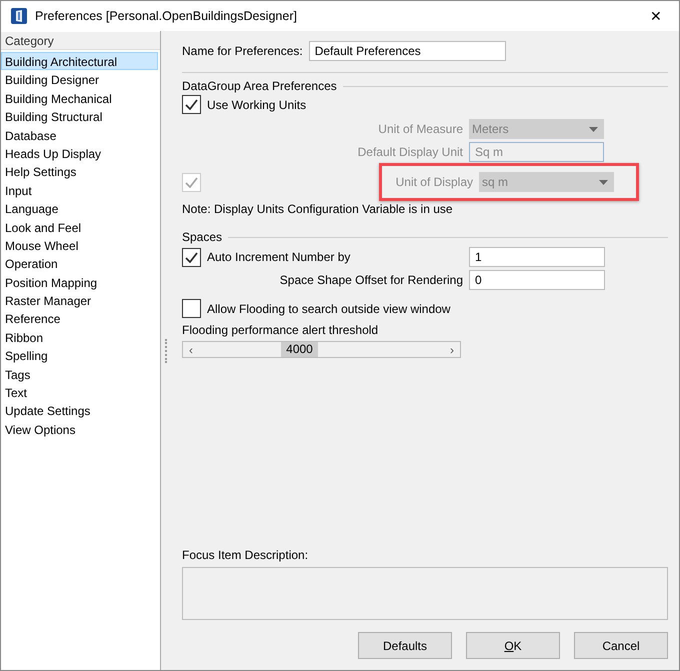 The image size is (680, 671). What do you see at coordinates (202, 237) in the screenshot?
I see `section-title: Spaces` at bounding box center [202, 237].